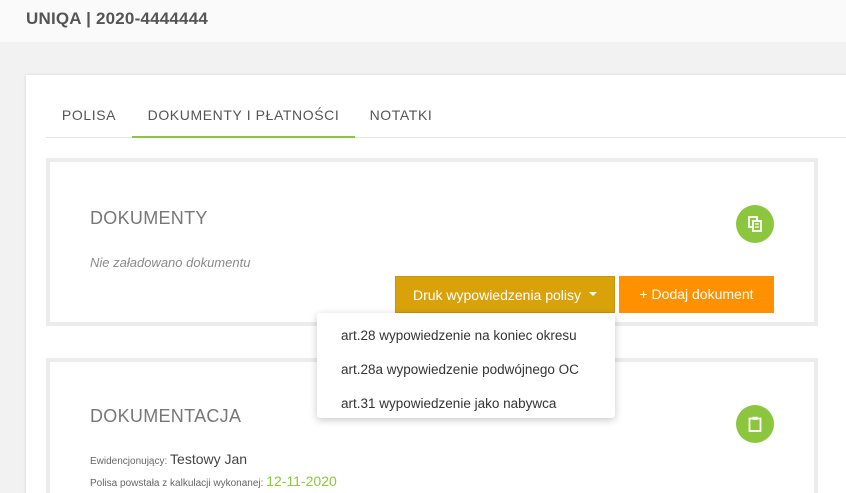 The image size is (846, 493). What do you see at coordinates (166, 416) in the screenshot?
I see `documentation-title: DOKUMENTACJA` at bounding box center [166, 416].